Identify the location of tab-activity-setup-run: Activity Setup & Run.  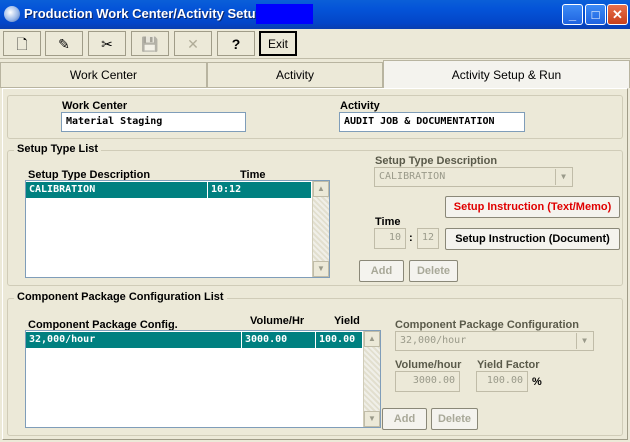
(506, 74).